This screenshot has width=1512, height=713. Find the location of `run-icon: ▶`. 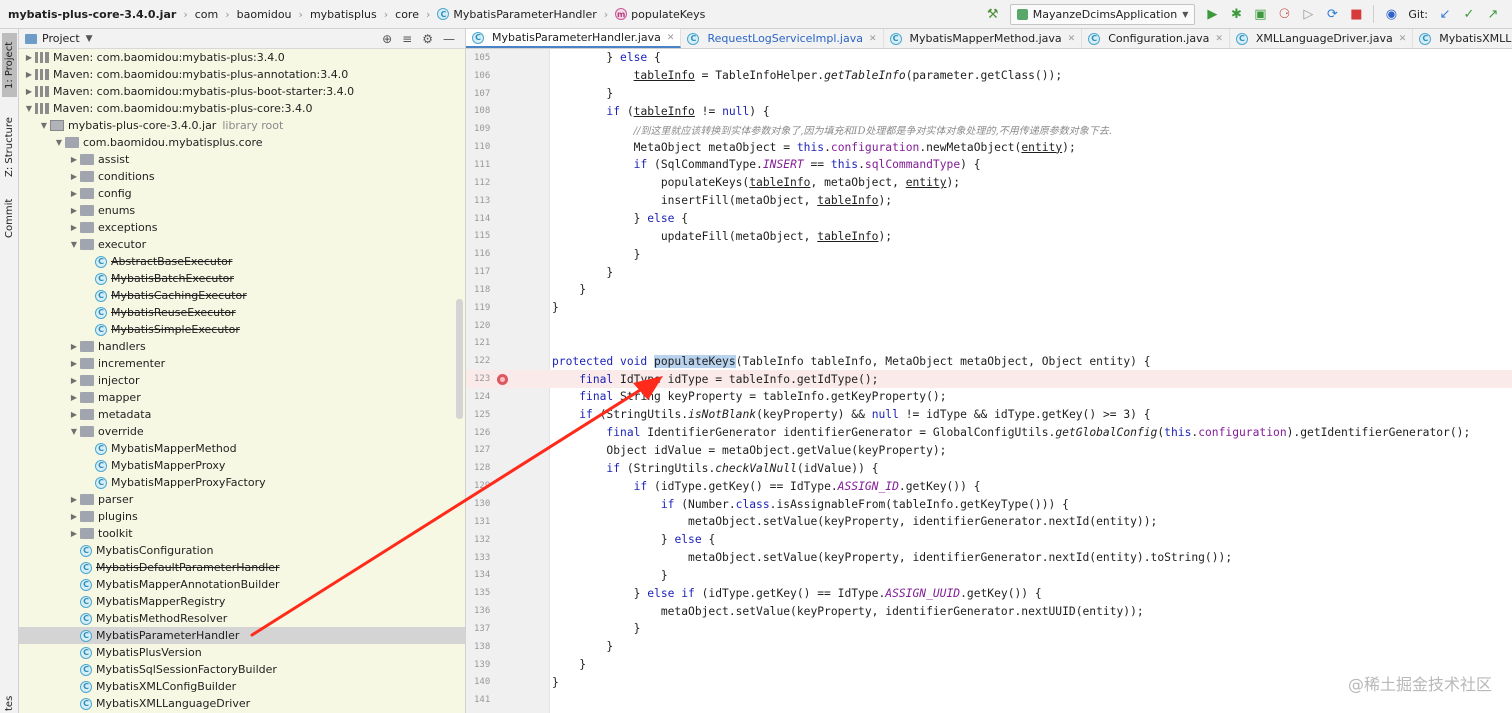

run-icon: ▶ is located at coordinates (1212, 14).